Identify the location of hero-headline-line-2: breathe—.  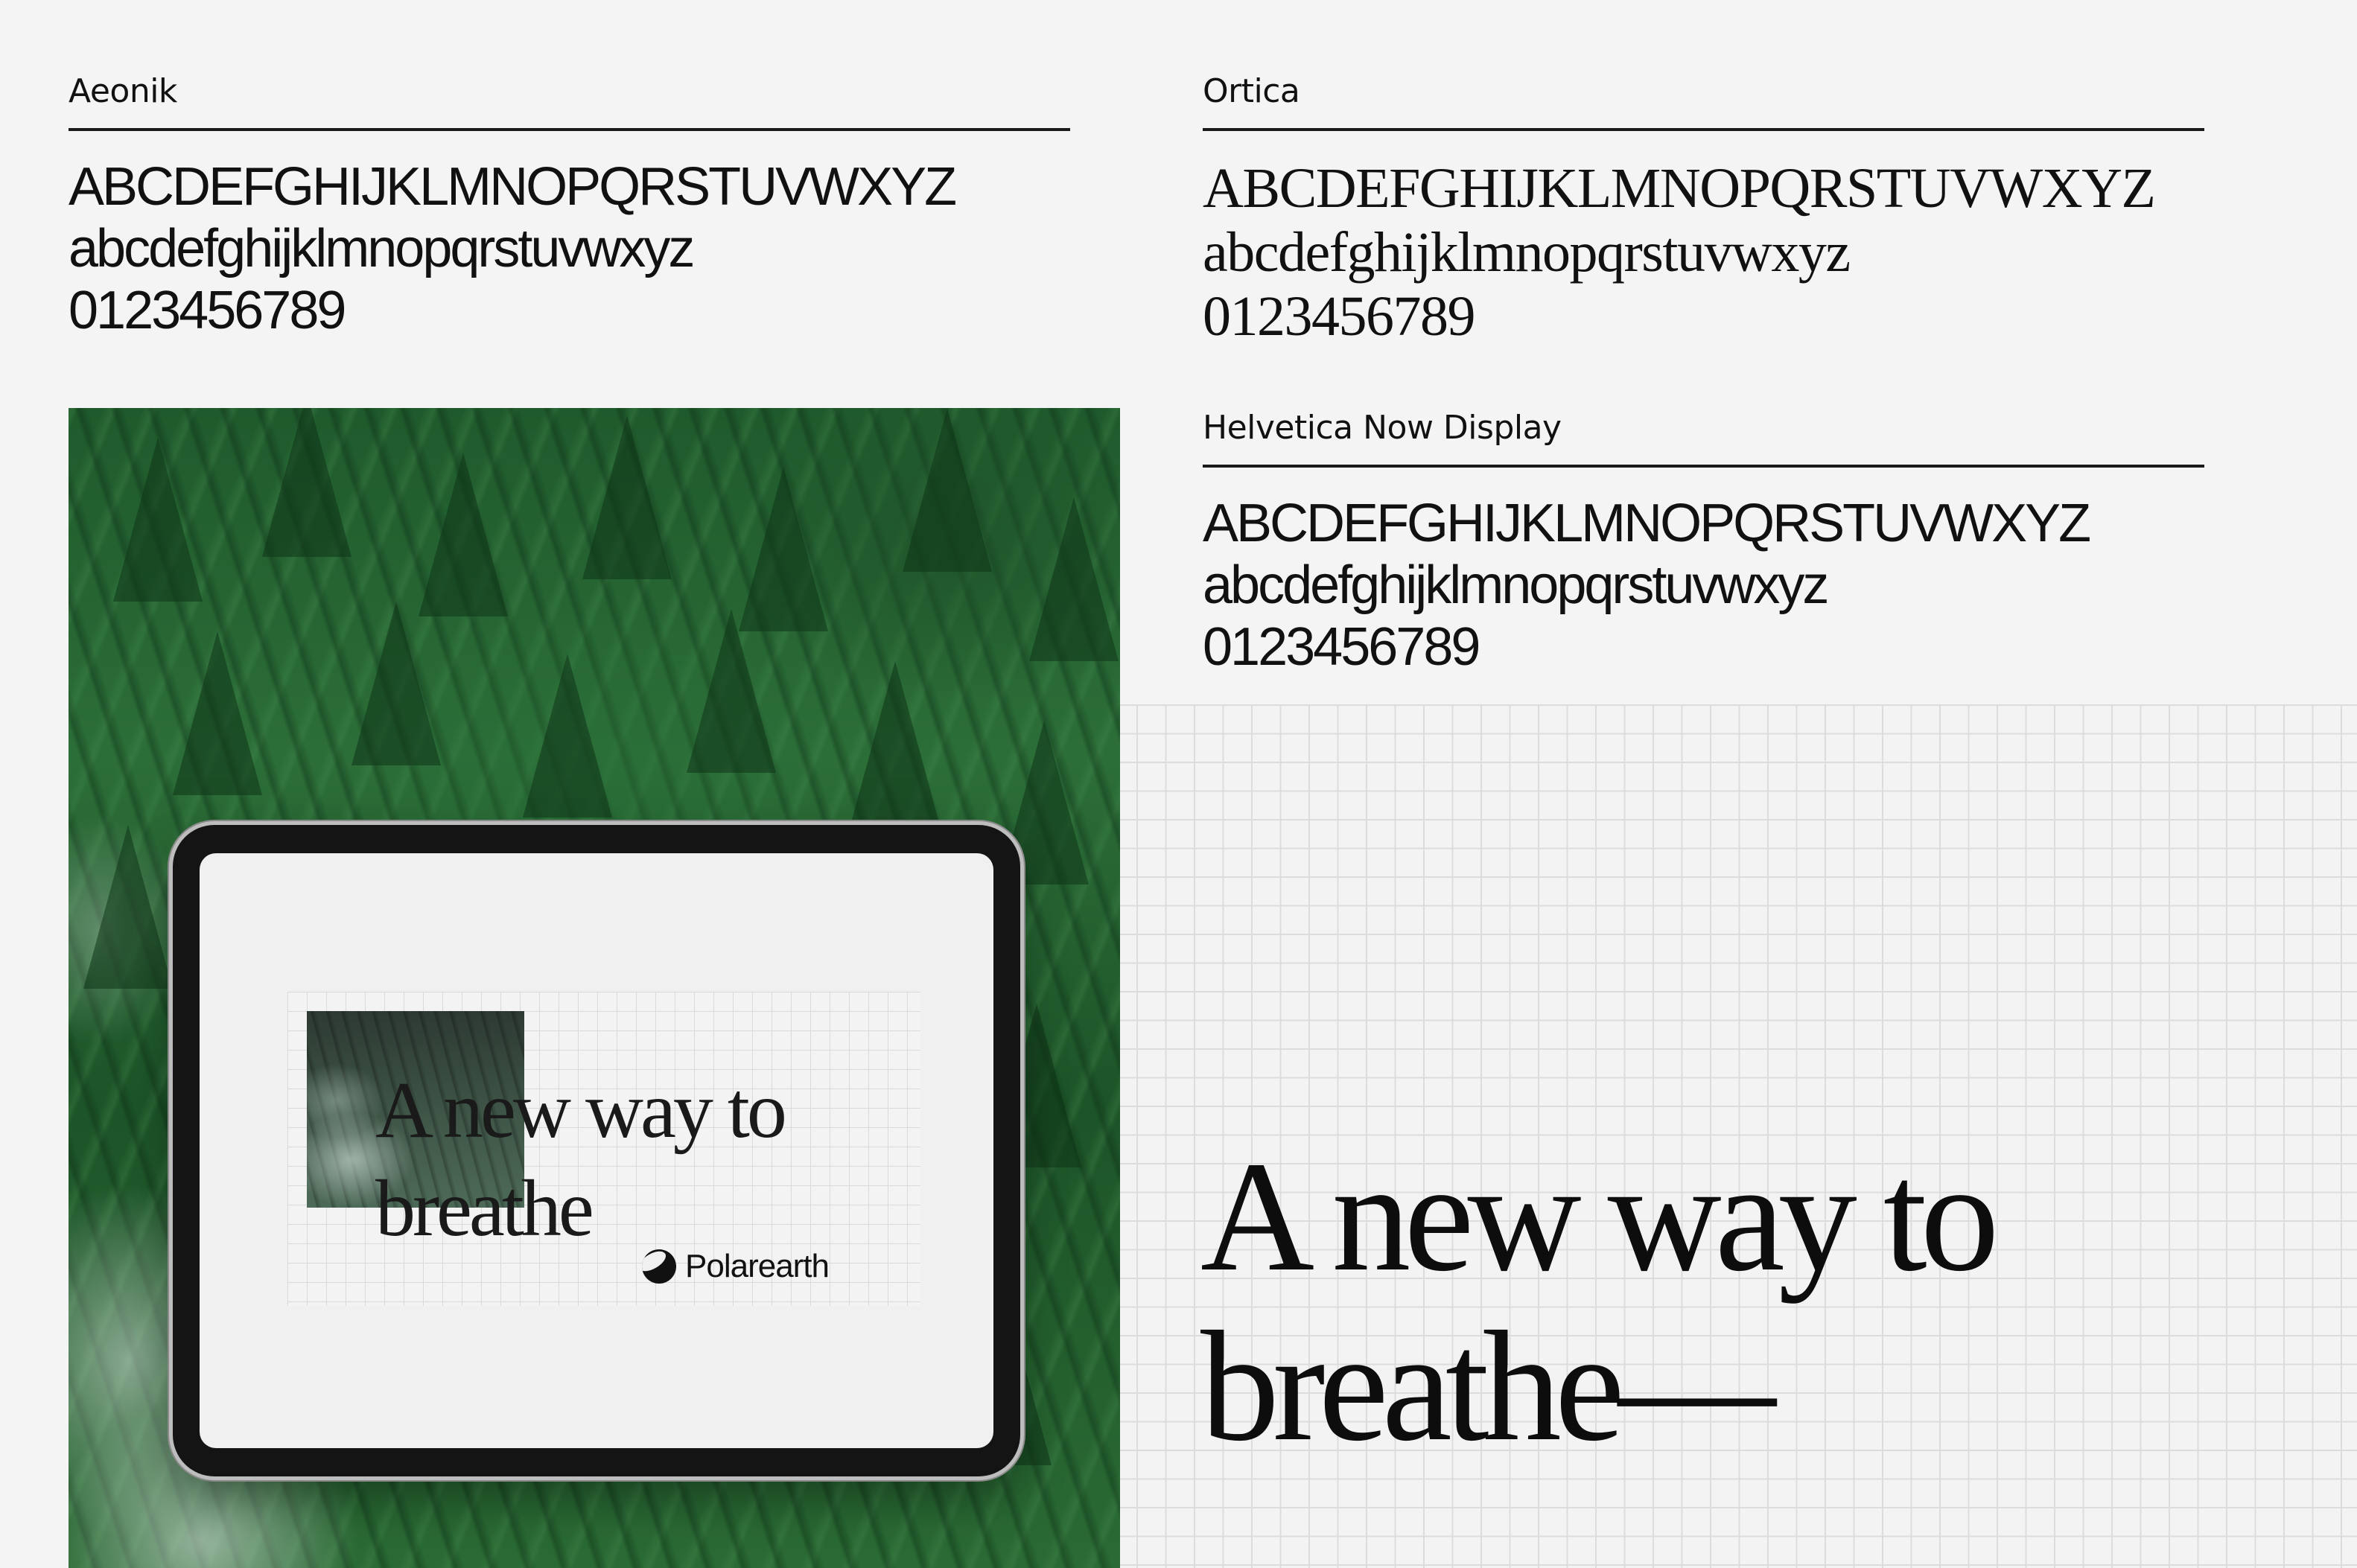
(1488, 1385).